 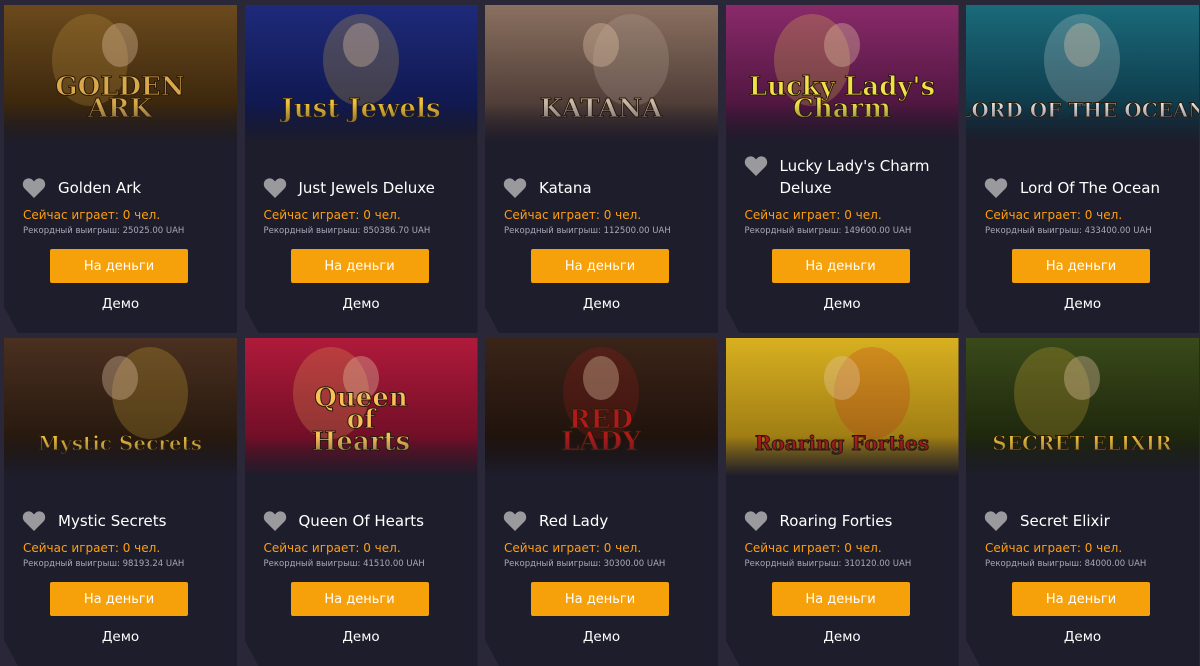 I want to click on game-artwork: QueenofHearts, so click(x=361, y=407).